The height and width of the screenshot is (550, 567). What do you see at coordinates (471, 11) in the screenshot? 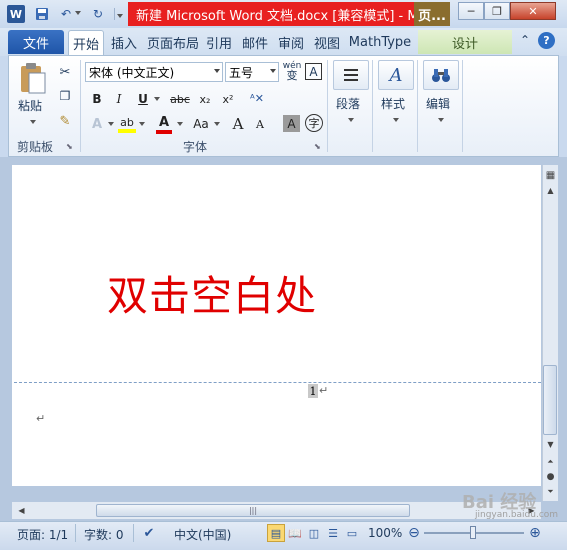
I see `minimize-button: ─` at bounding box center [471, 11].